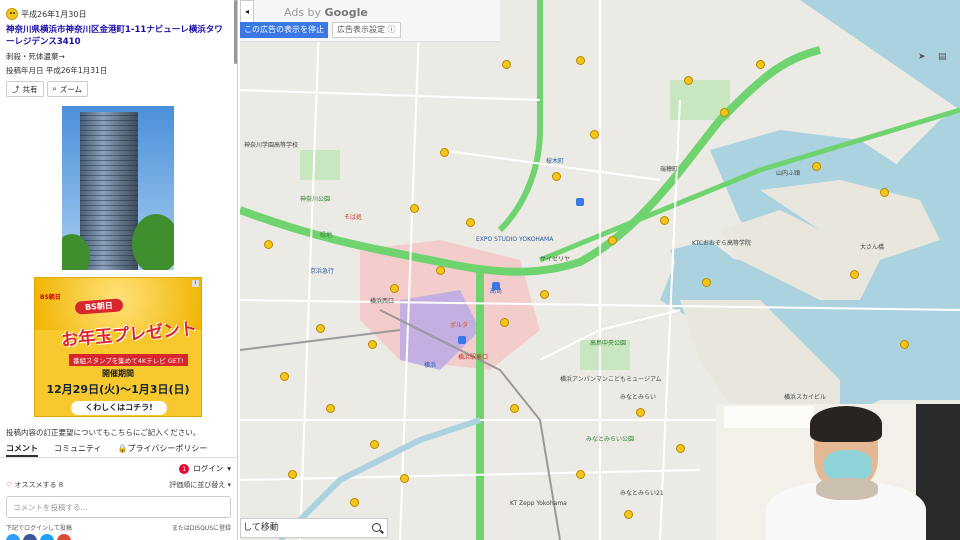  What do you see at coordinates (326, 235) in the screenshot?
I see `map-label-ryokuchi: 緑地` at bounding box center [326, 235].